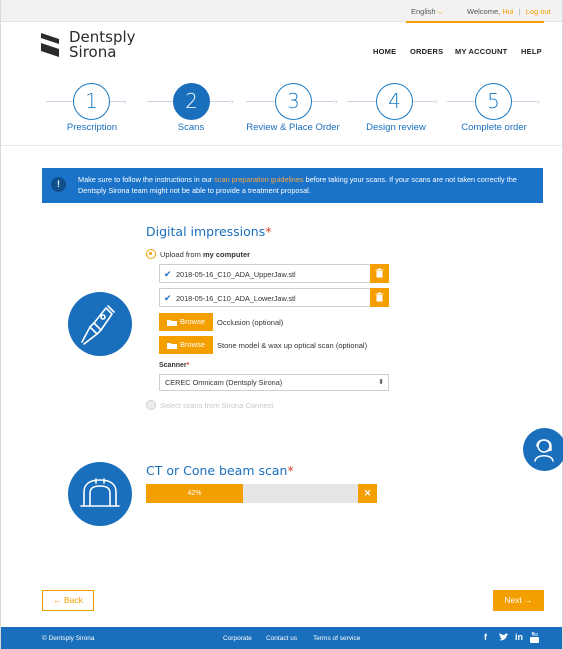 The width and height of the screenshot is (563, 649). Describe the element at coordinates (367, 493) in the screenshot. I see `cancel-upload-button: ✕` at that location.